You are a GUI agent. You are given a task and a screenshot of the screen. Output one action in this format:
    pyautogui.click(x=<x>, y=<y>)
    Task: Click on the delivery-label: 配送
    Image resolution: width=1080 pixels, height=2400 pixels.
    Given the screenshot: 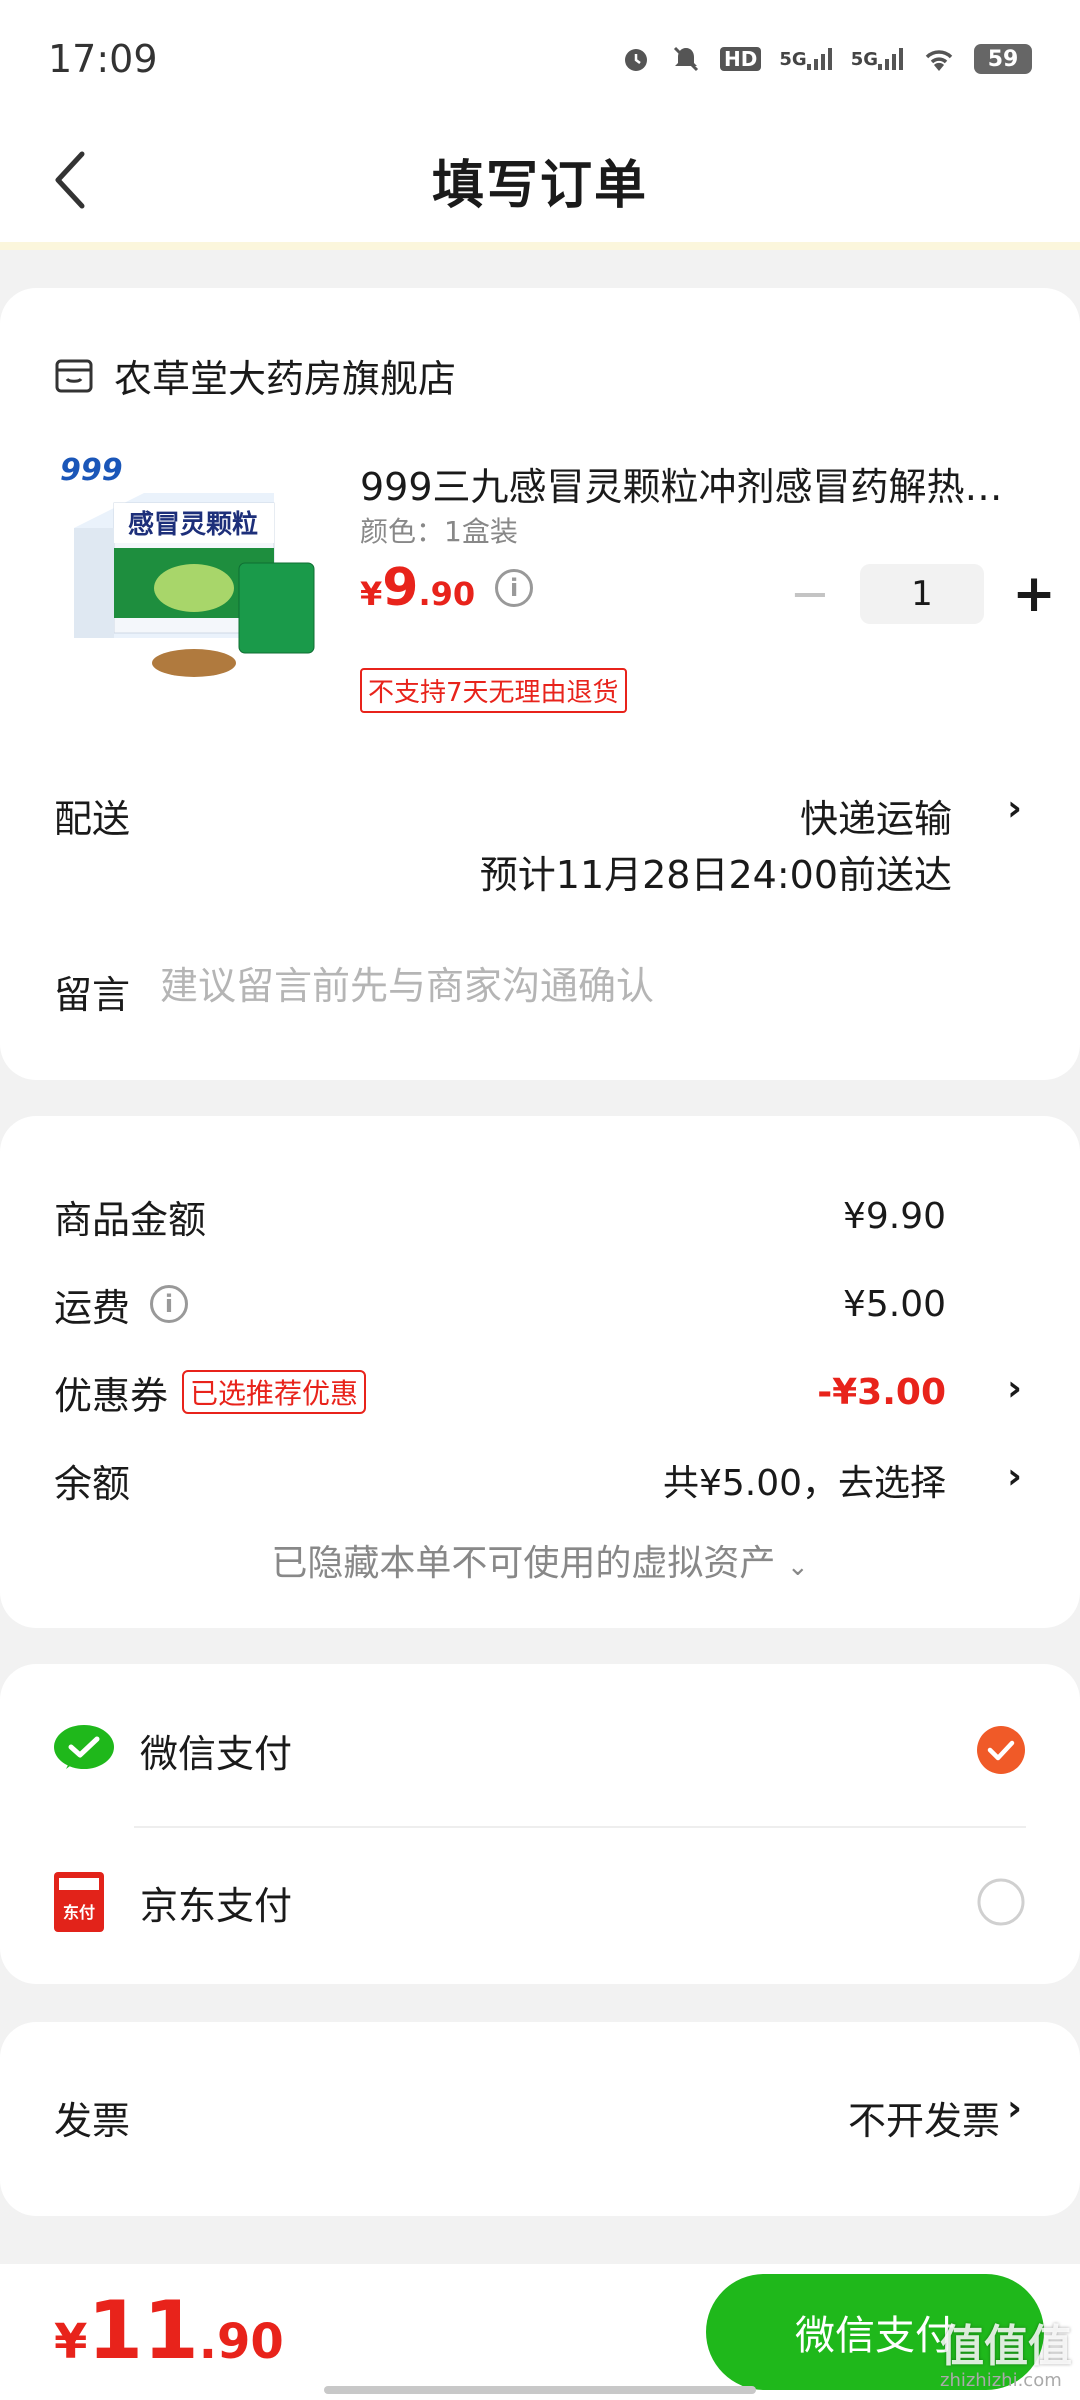 What is the action you would take?
    pyautogui.click(x=92, y=819)
    